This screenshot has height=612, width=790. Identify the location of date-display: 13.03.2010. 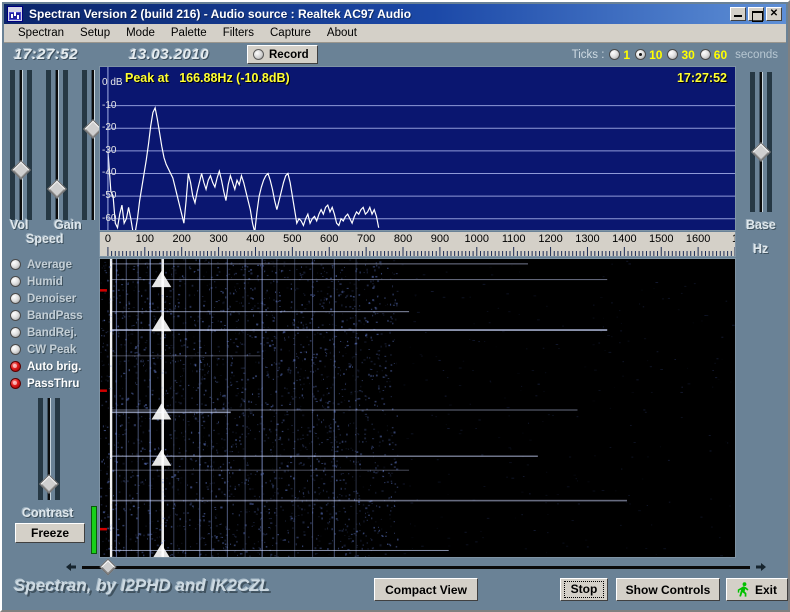
(169, 54).